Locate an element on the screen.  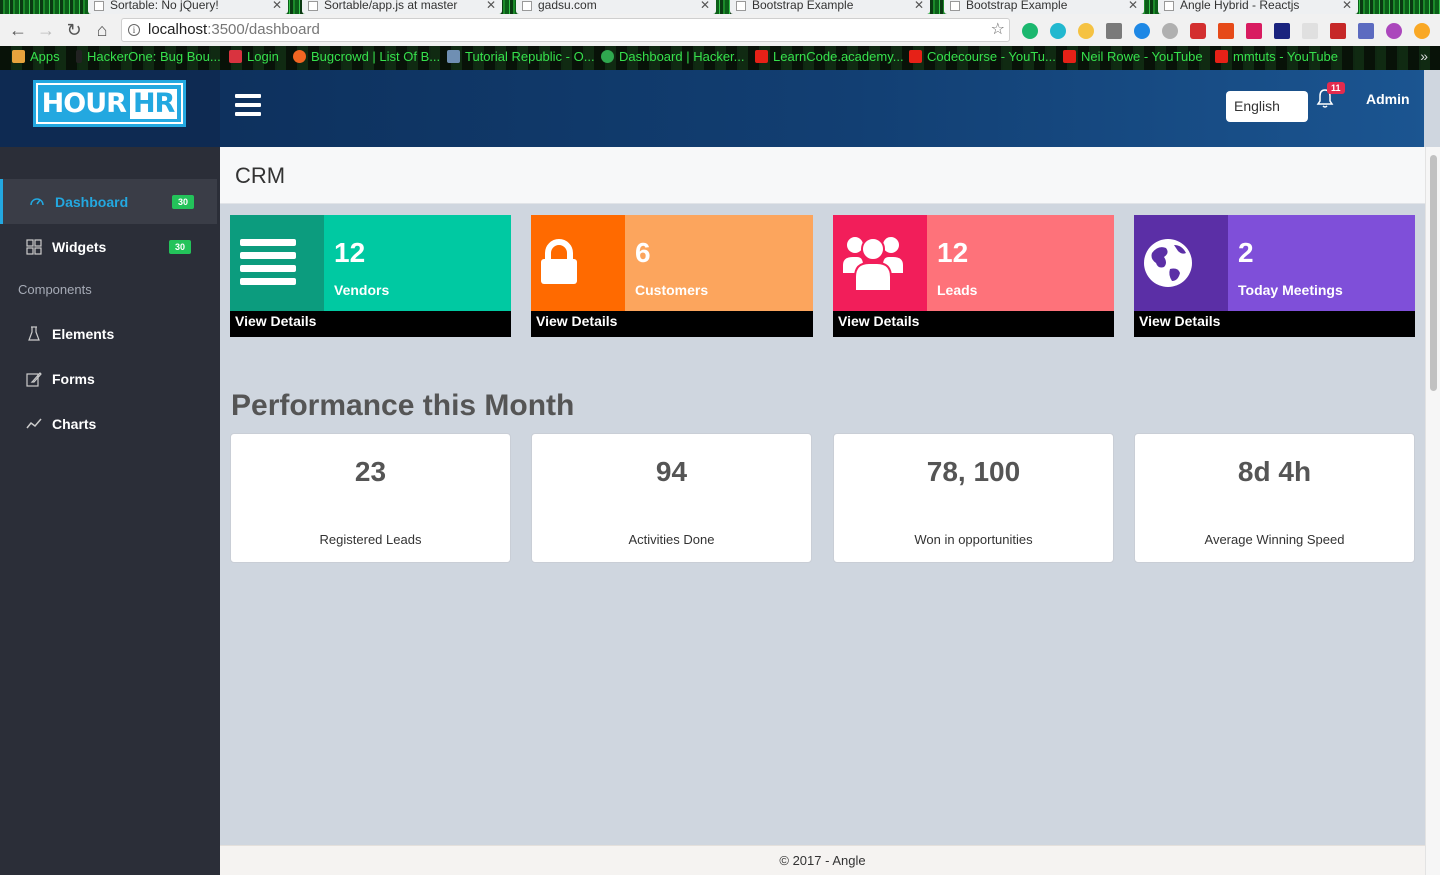
edit-icon is located at coordinates (34, 379).